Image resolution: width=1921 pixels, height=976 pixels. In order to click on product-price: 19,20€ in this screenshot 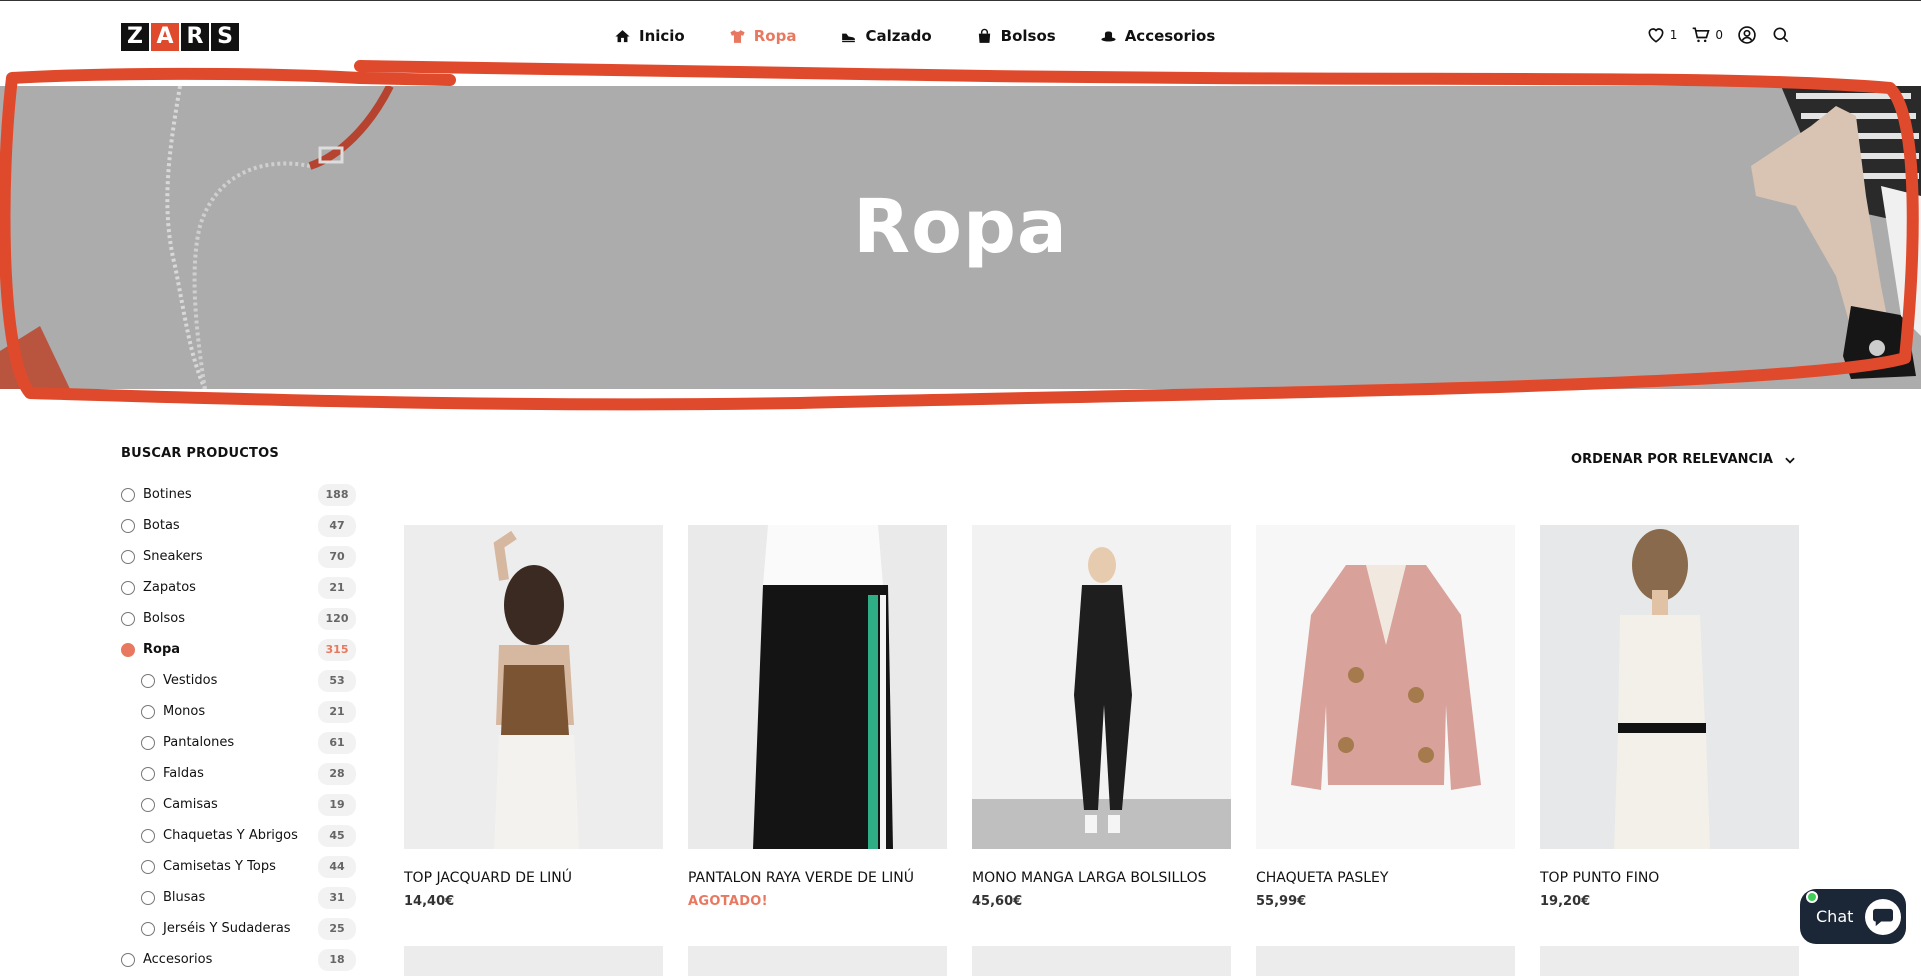, I will do `click(1565, 901)`.